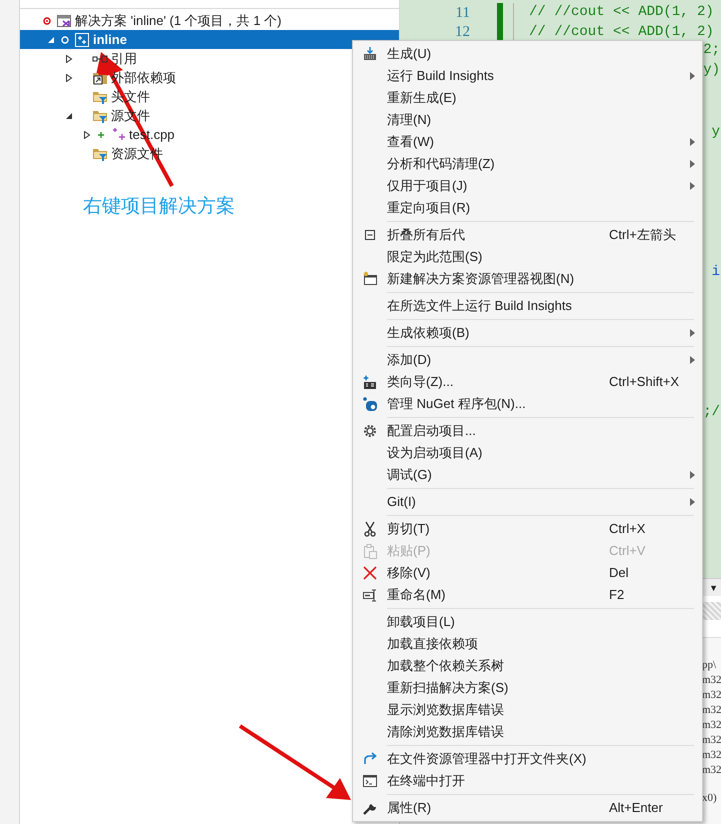 The height and width of the screenshot is (824, 721). Describe the element at coordinates (527, 644) in the screenshot. I see `menu-item: 加载直接依赖项` at that location.